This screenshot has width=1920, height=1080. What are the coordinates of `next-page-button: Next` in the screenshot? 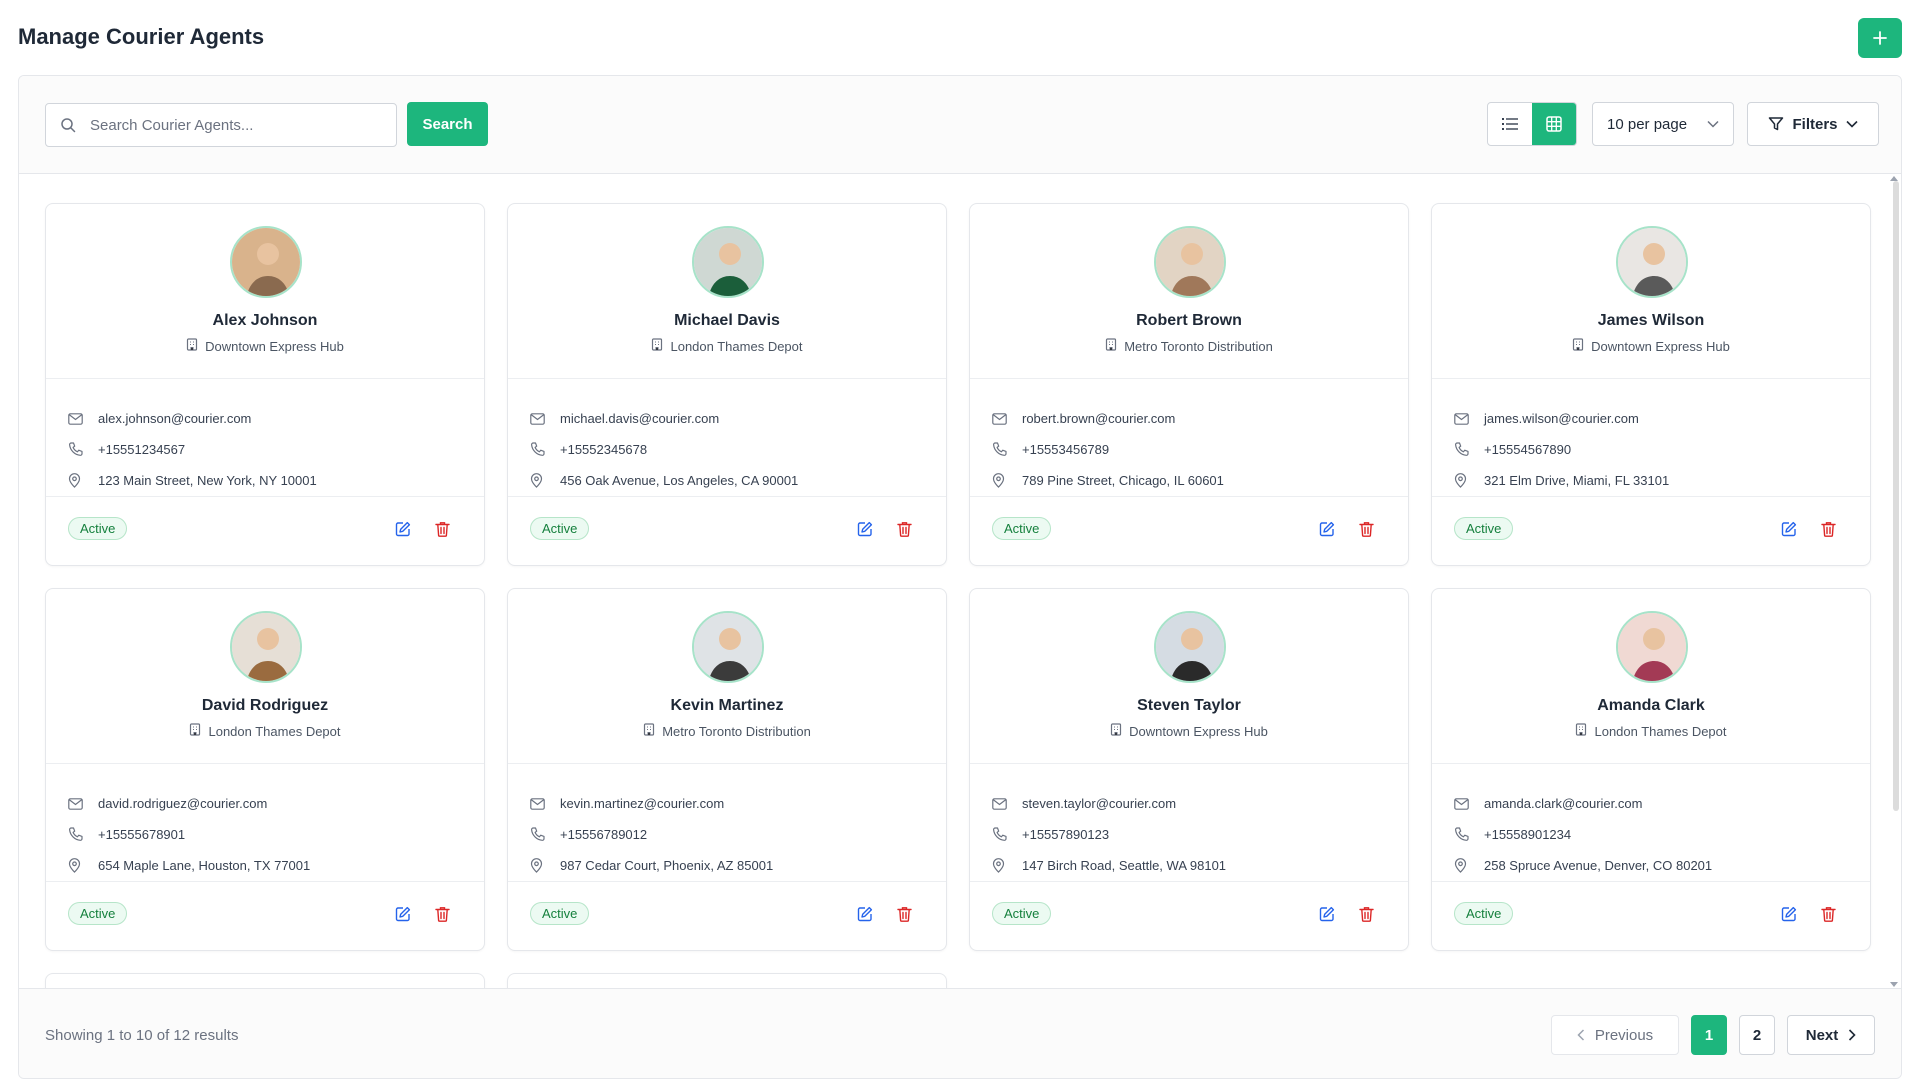 It's located at (1831, 1035).